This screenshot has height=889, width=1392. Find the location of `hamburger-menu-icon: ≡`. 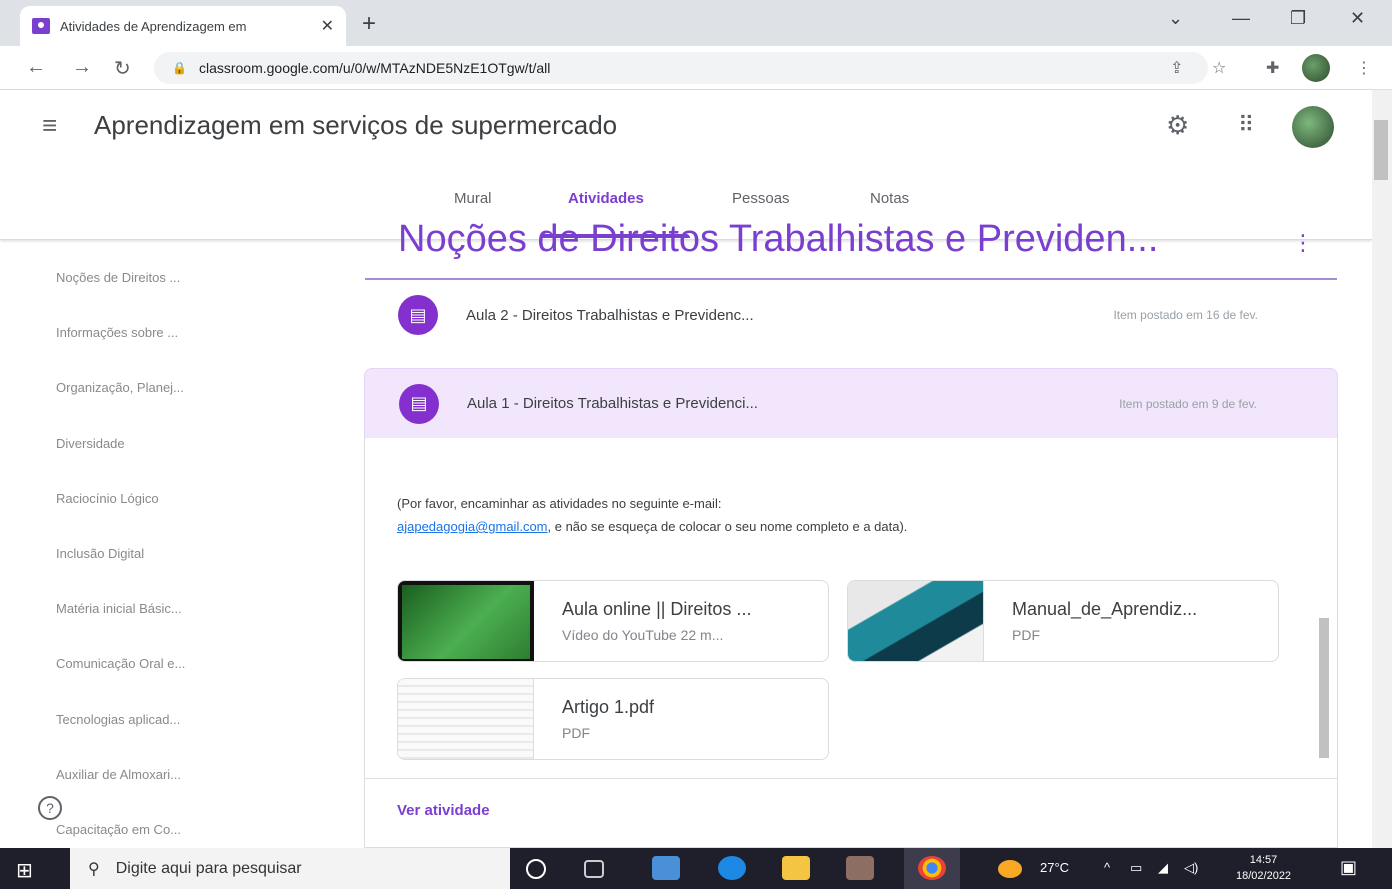

hamburger-menu-icon: ≡ is located at coordinates (49, 125).